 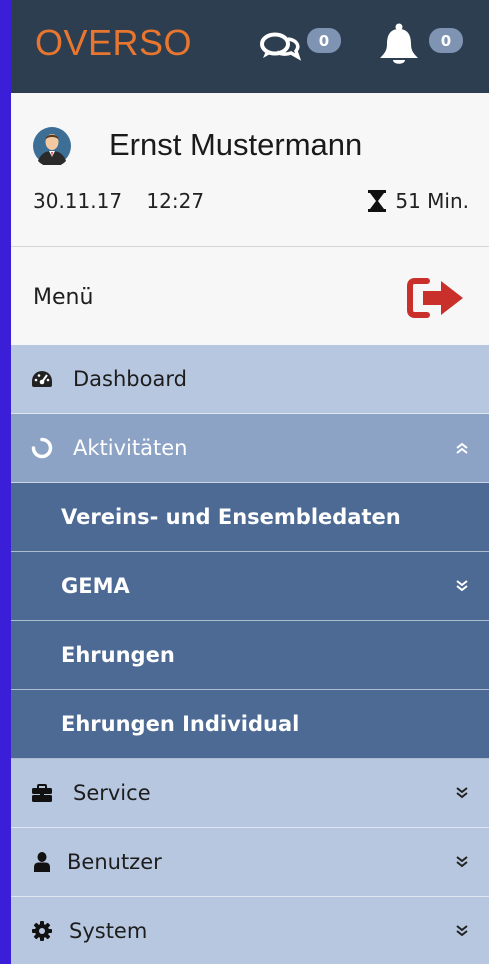 I want to click on nav-subitem-ehrungen: Ehrungen, so click(x=250, y=655).